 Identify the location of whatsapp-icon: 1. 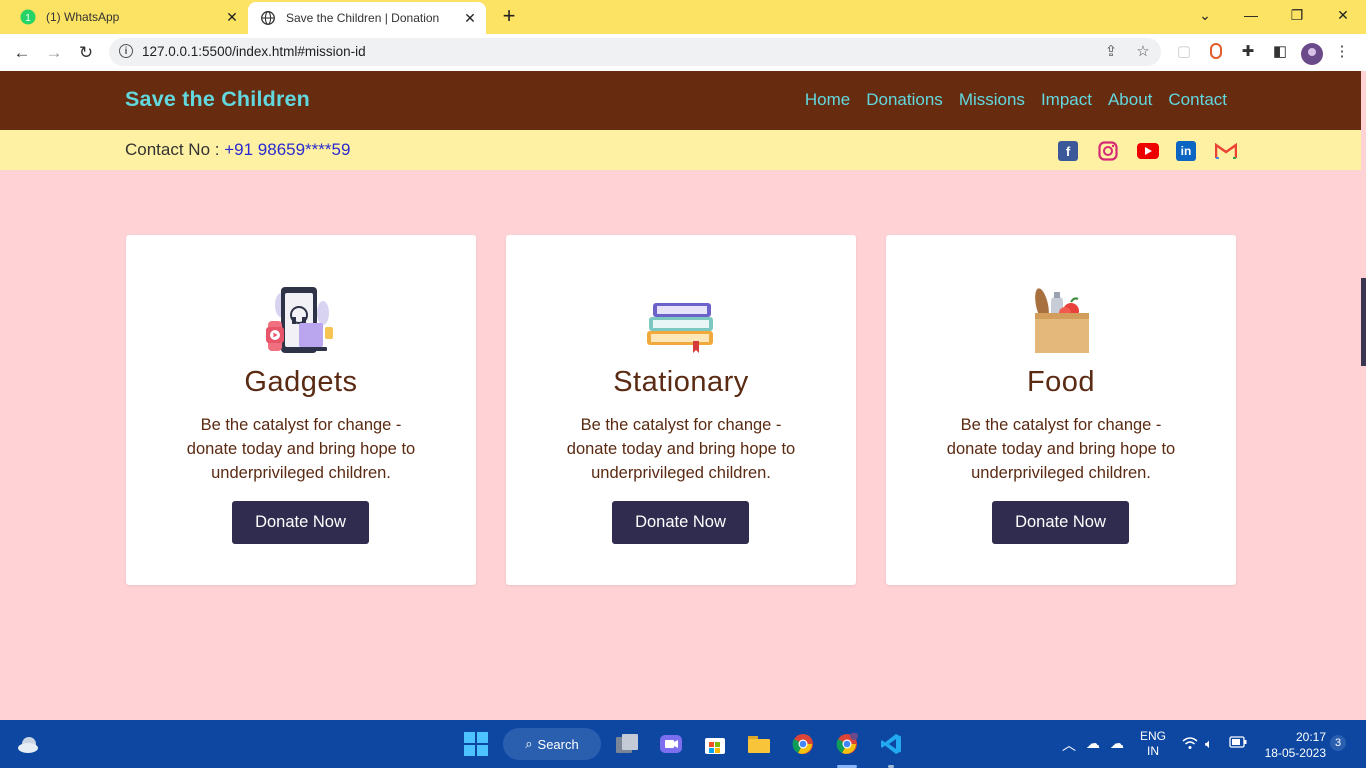
(28, 17).